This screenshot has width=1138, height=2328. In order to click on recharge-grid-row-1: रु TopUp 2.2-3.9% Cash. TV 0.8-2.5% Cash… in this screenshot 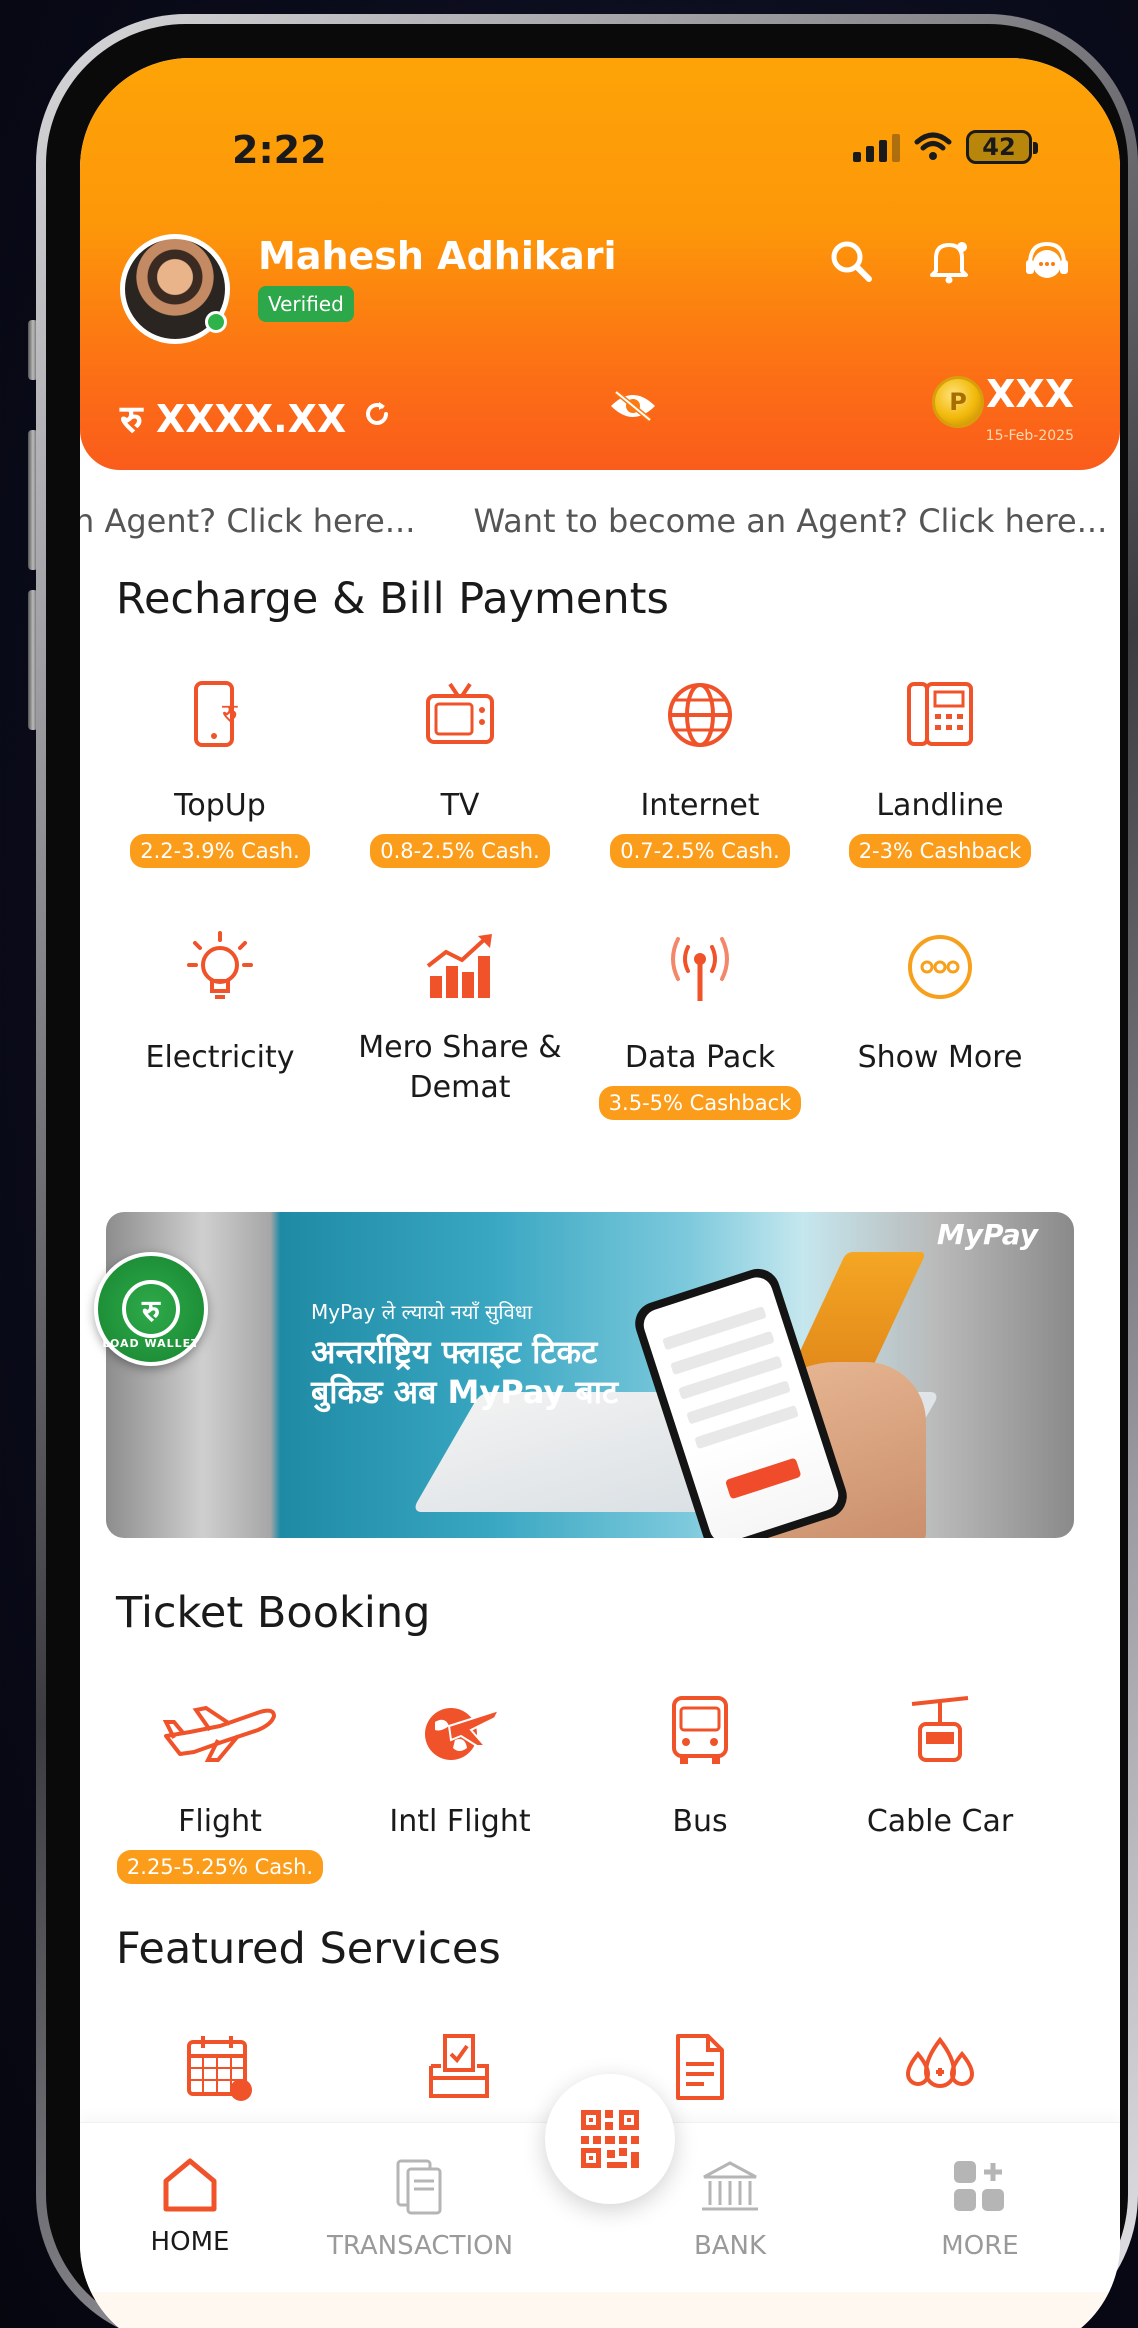, I will do `click(580, 770)`.